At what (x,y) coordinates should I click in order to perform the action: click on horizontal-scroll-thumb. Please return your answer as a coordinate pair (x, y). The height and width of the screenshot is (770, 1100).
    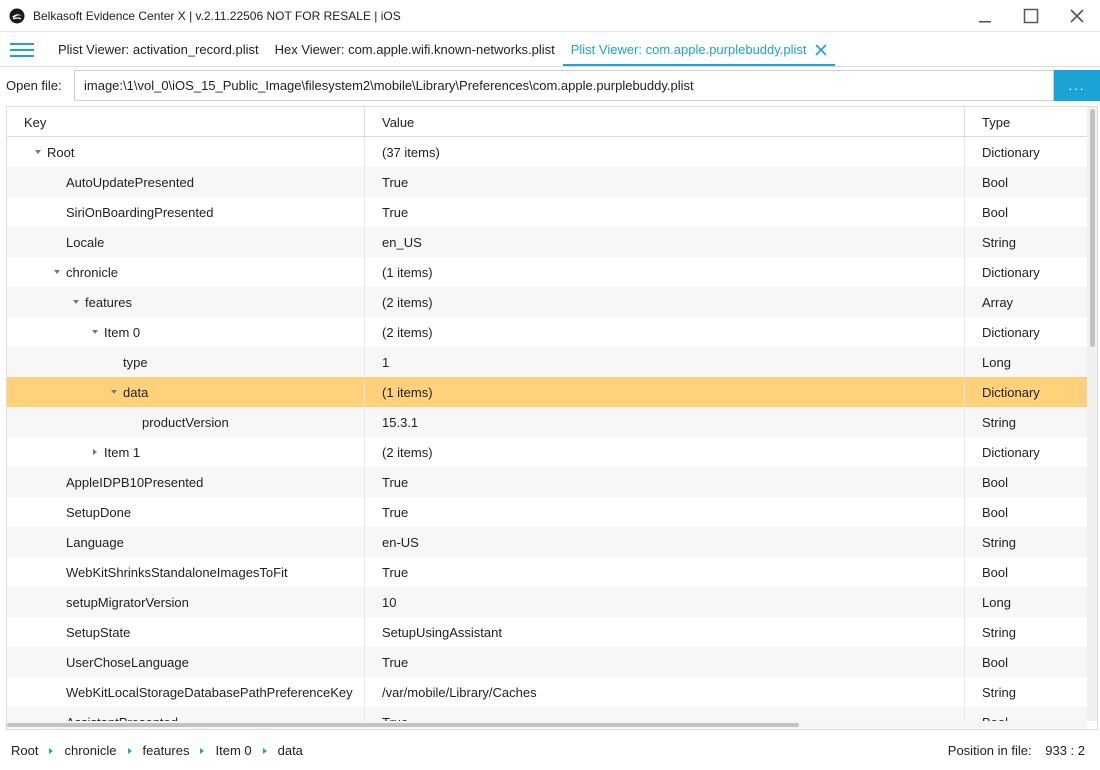
    Looking at the image, I should click on (403, 725).